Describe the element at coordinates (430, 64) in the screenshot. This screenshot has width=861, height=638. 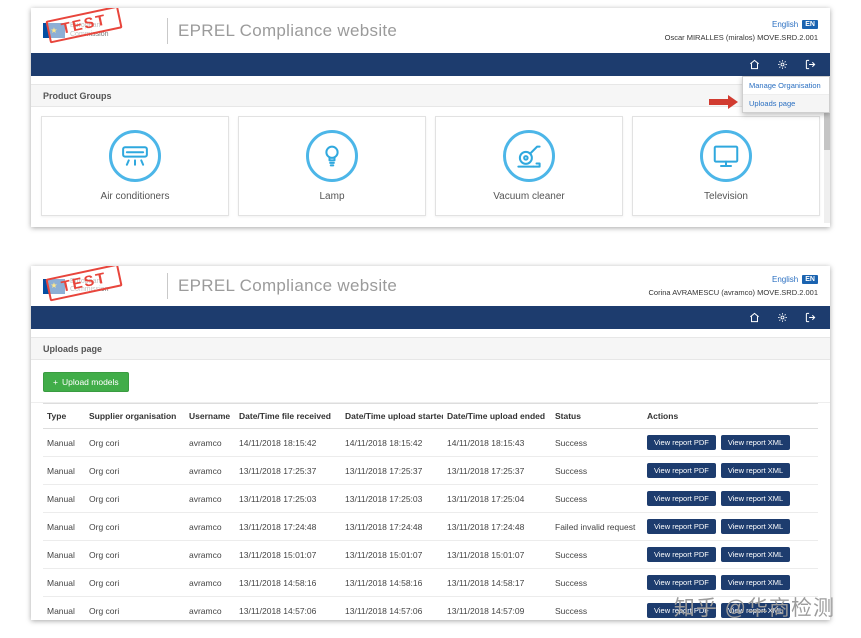
I see `nav-bar` at that location.